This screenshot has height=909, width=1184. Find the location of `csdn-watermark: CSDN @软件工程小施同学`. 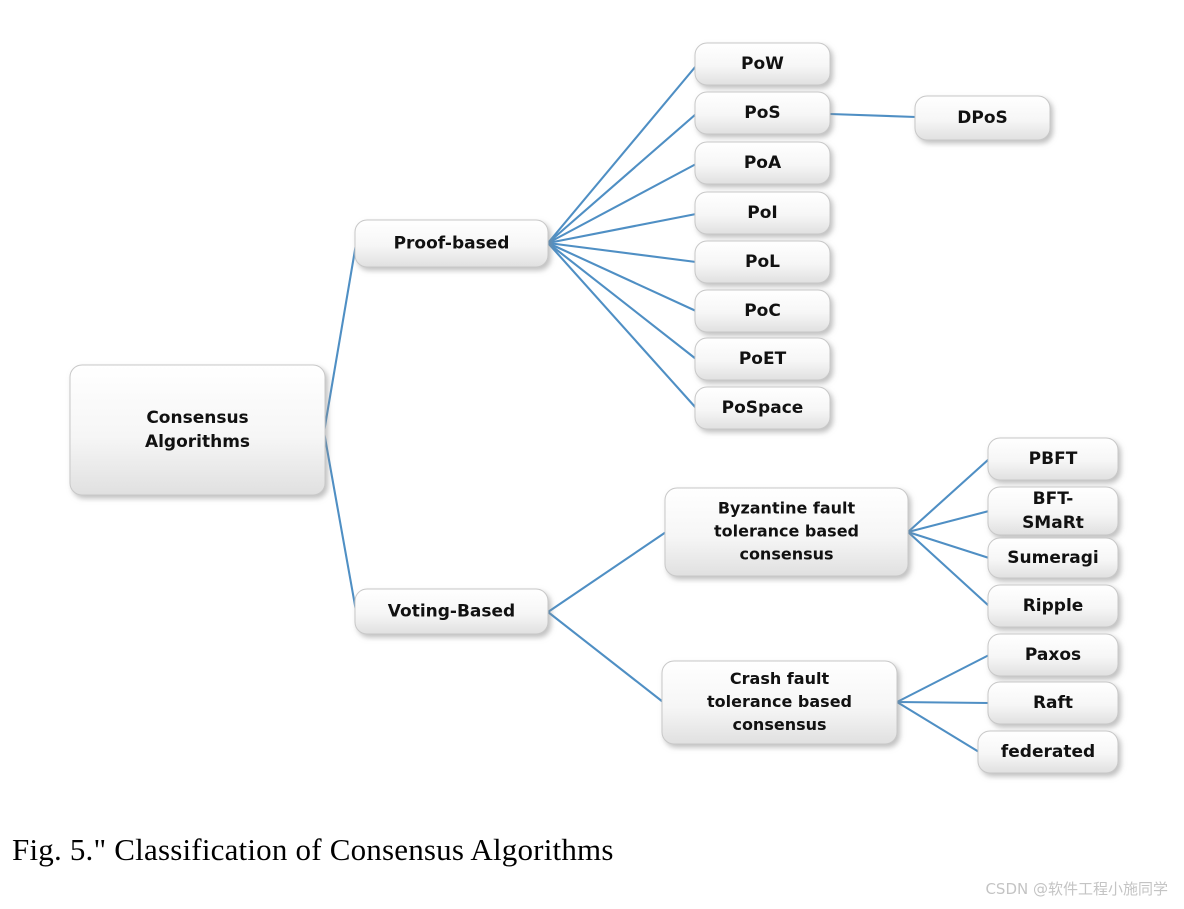

csdn-watermark: CSDN @软件工程小施同学 is located at coordinates (1076, 889).